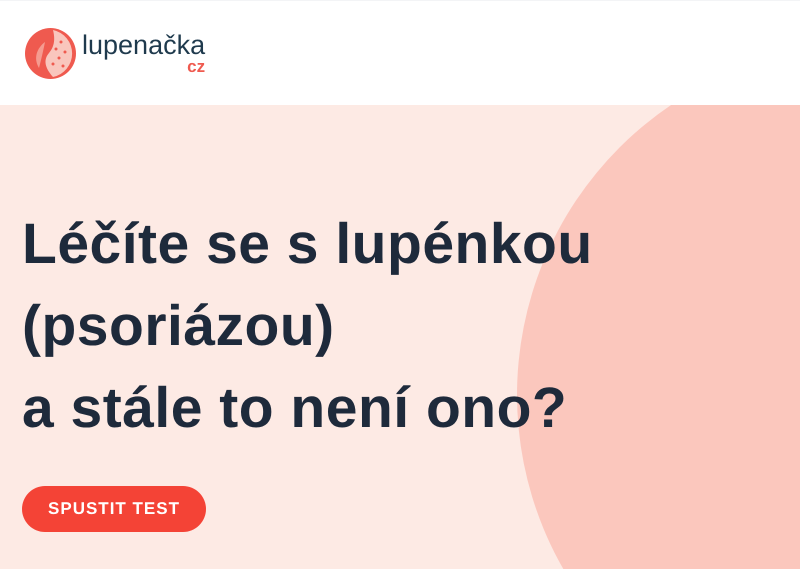  What do you see at coordinates (114, 509) in the screenshot?
I see `start-test-button: SPUSTIT TEST` at bounding box center [114, 509].